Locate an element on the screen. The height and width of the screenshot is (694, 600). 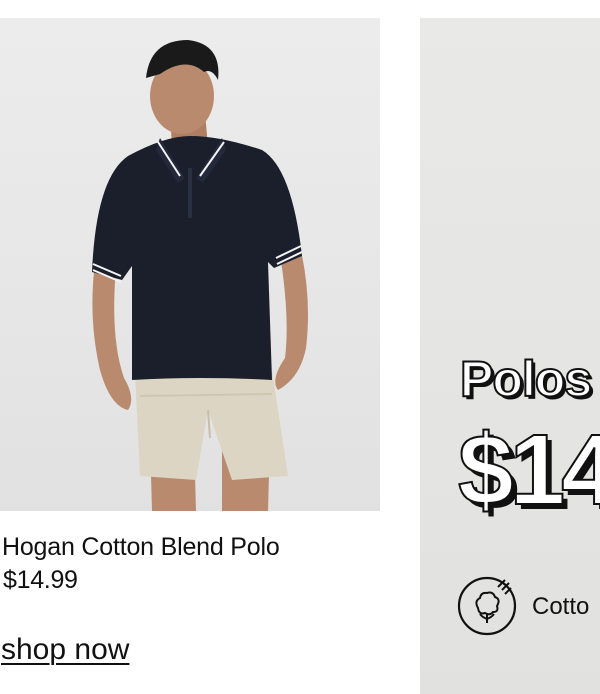
product-price: $14.99 is located at coordinates (40, 580).